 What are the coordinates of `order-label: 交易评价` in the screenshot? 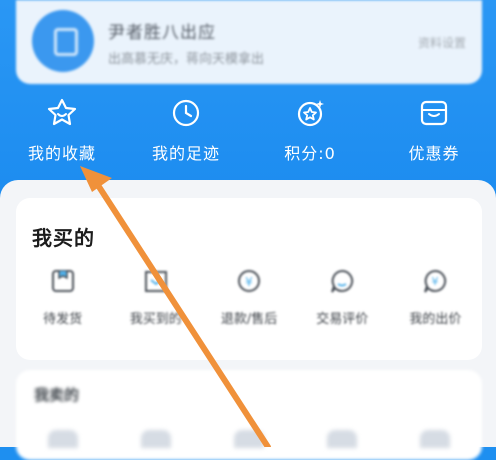 It's located at (342, 319).